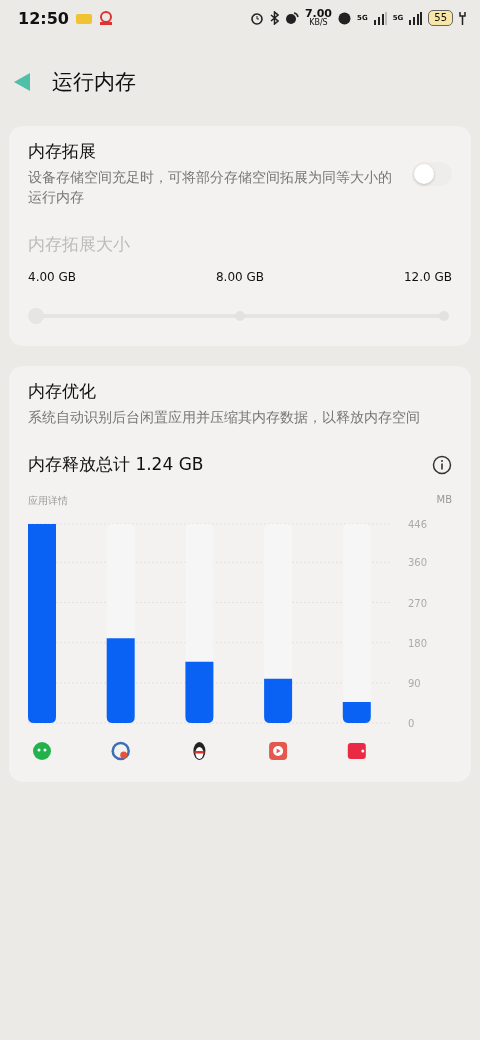 Image resolution: width=480 pixels, height=1040 pixels. Describe the element at coordinates (318, 23) in the screenshot. I see `network-speed-unit: KB/S` at that location.